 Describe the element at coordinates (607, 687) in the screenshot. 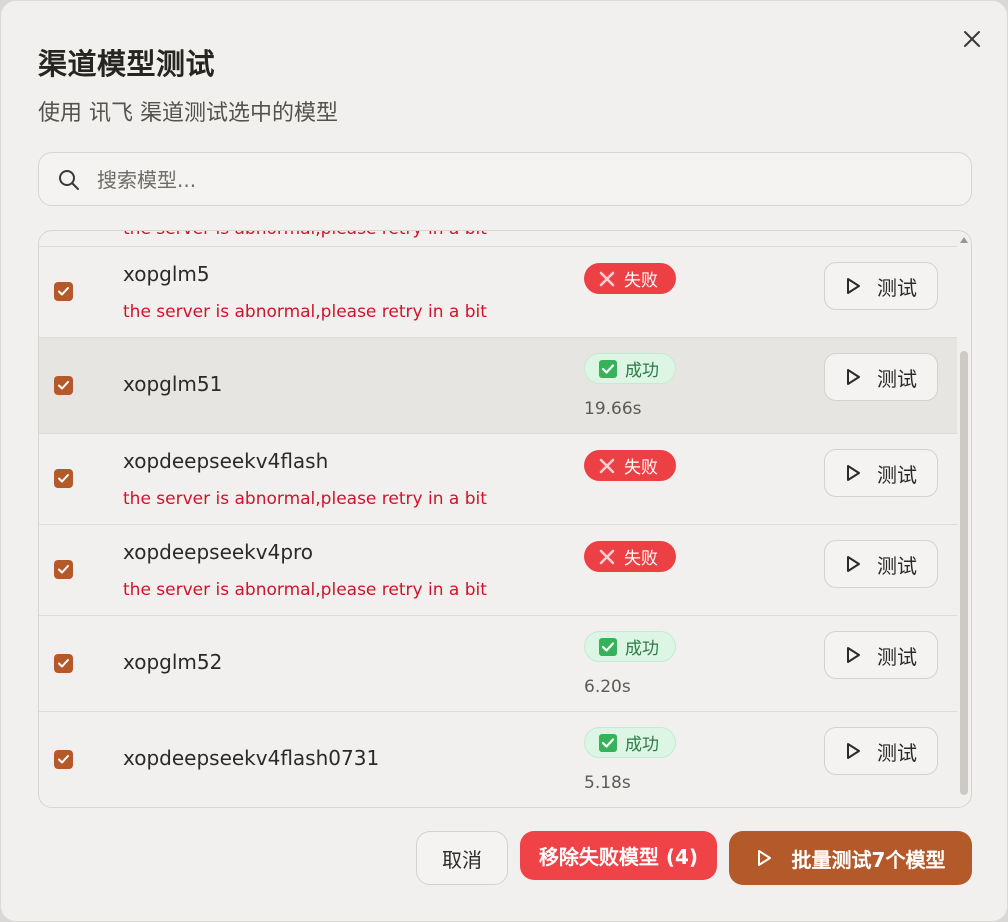

I see `response-time: 6.20s` at that location.